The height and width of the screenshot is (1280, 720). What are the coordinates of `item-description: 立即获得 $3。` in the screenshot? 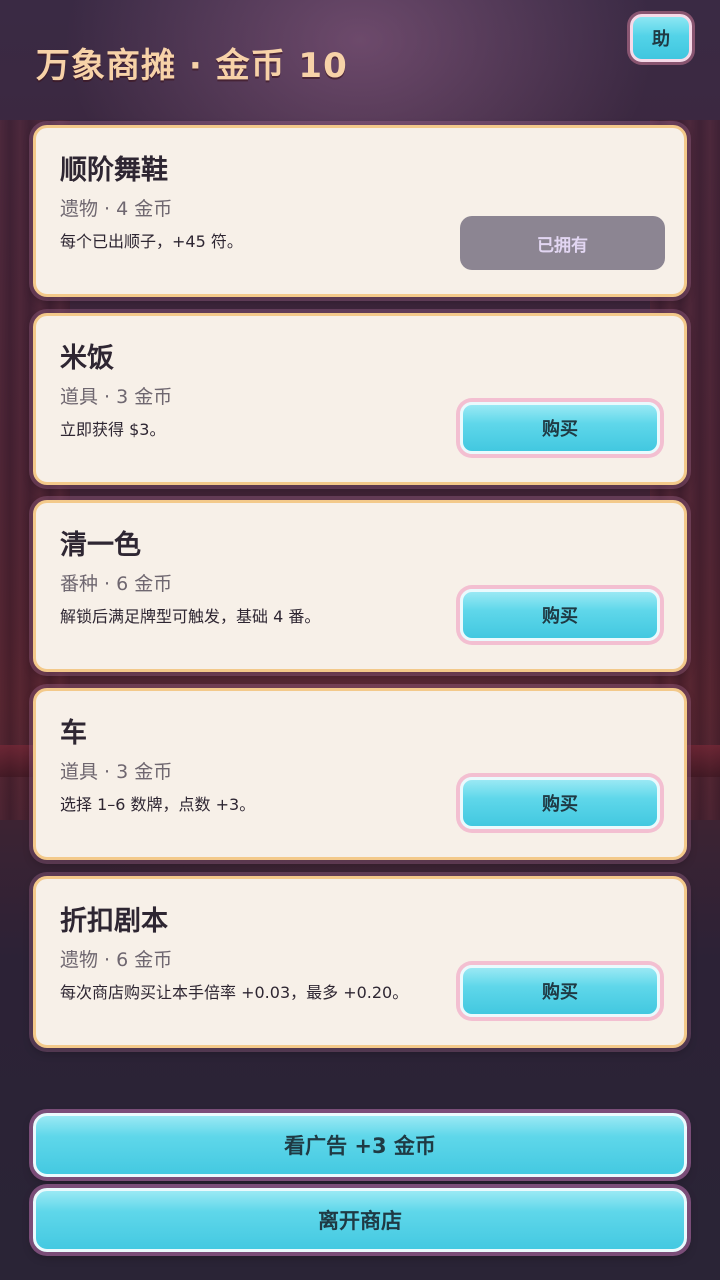 It's located at (113, 429).